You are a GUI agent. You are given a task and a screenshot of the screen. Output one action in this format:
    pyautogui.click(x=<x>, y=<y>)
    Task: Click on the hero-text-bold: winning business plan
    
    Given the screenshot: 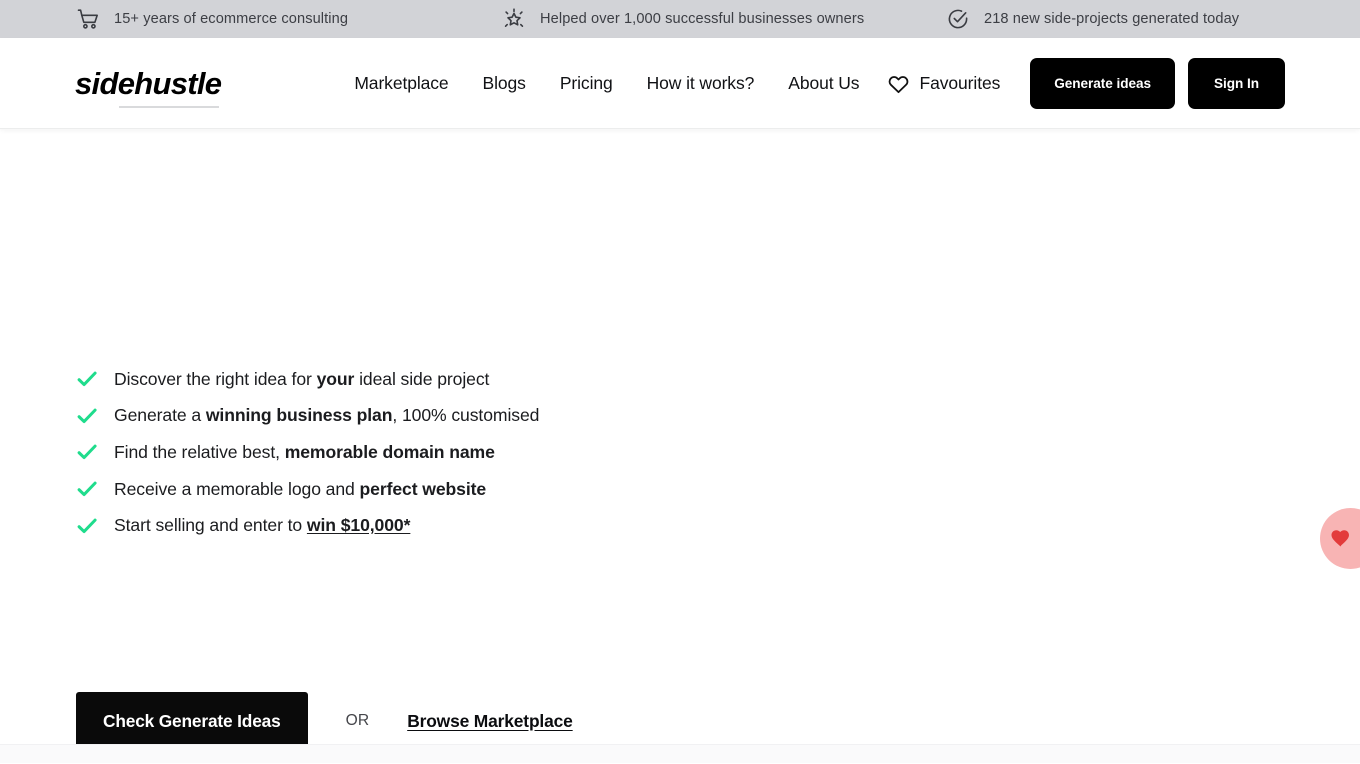 What is the action you would take?
    pyautogui.click(x=299, y=415)
    